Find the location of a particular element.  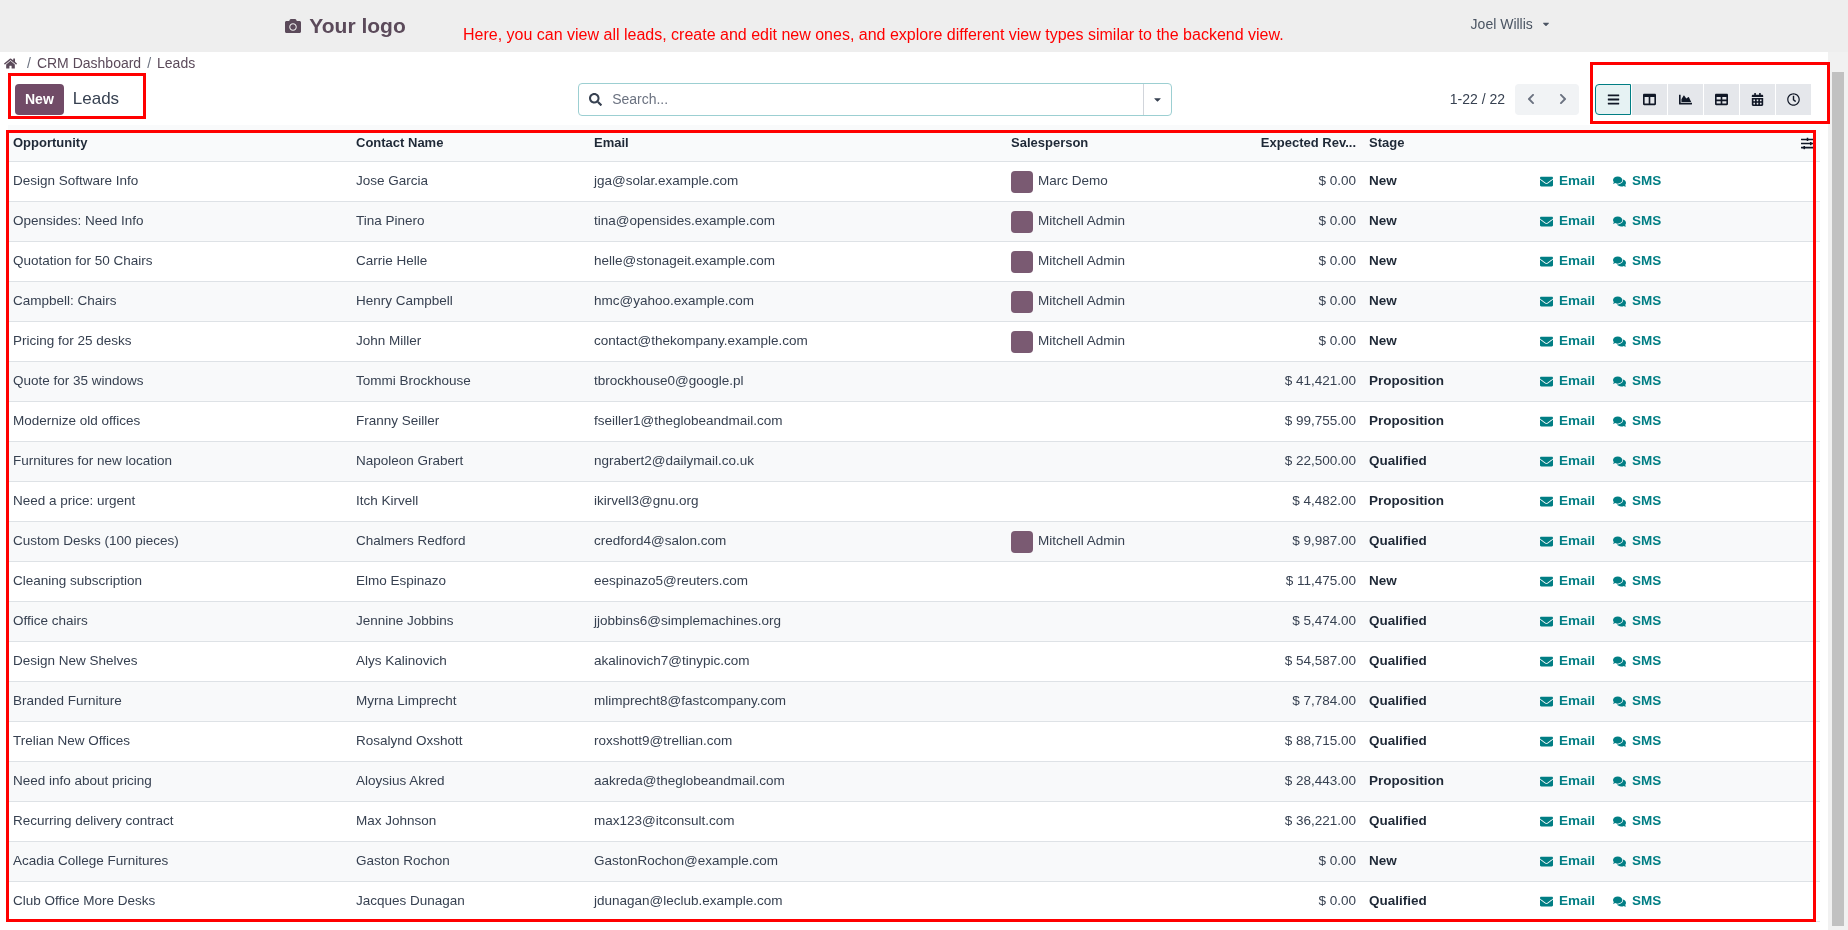

column-header: Stage is located at coordinates (1445, 143).